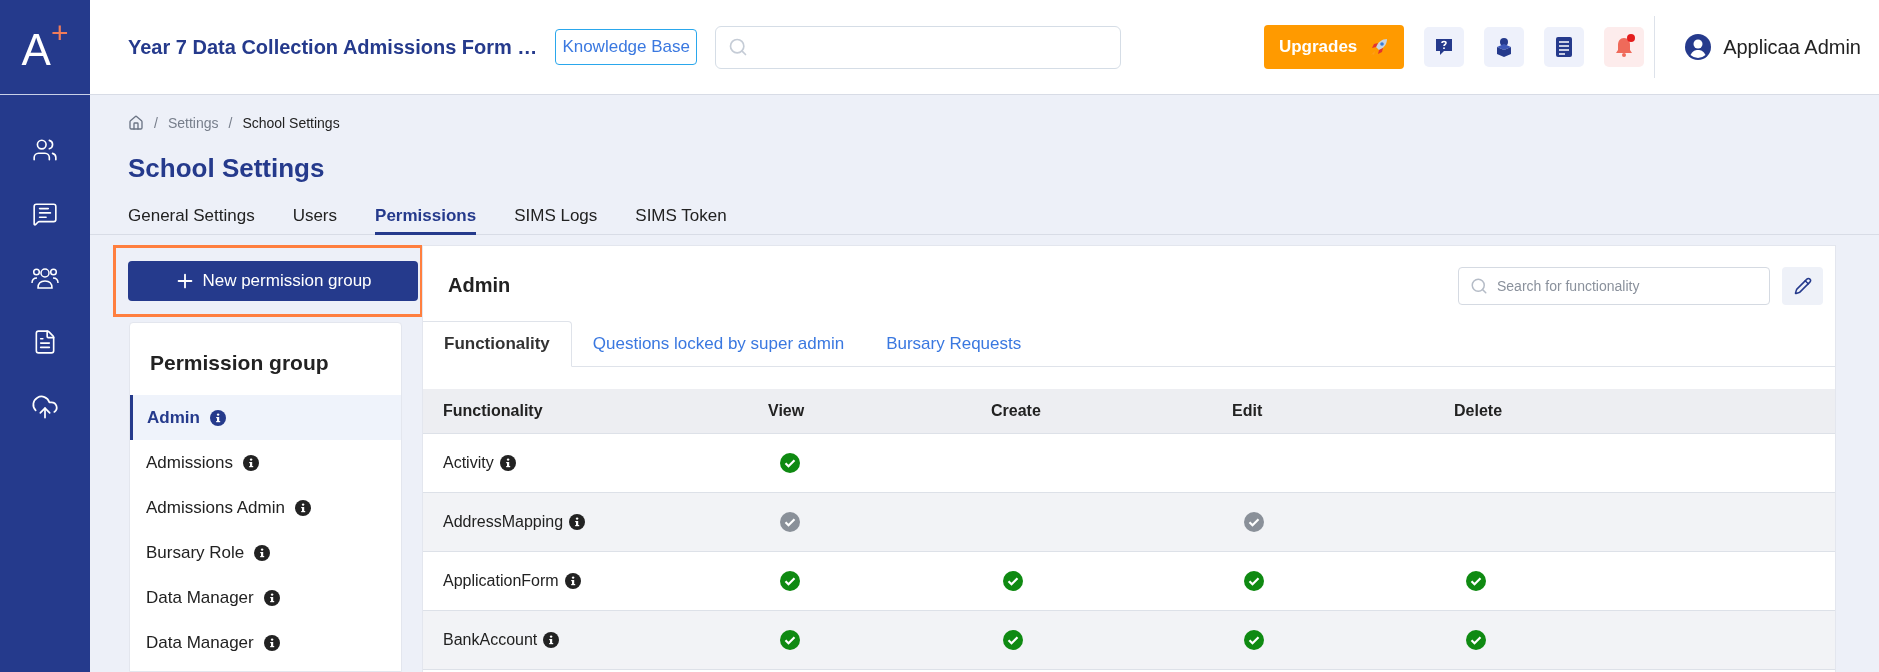 This screenshot has width=1879, height=672. I want to click on functionality-name: BankAccount, so click(490, 640).